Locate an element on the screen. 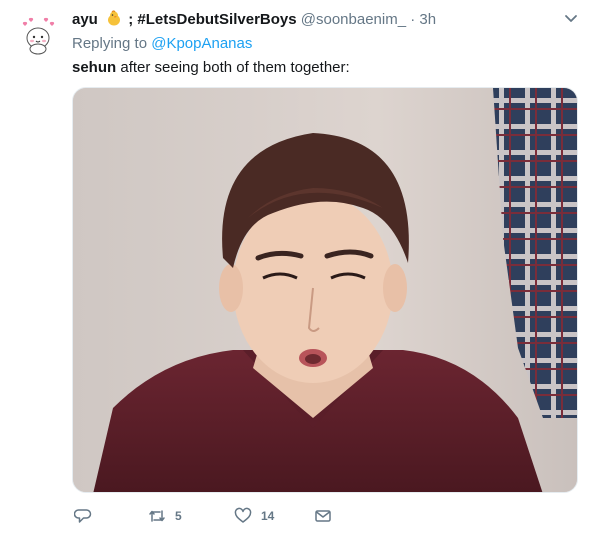 This screenshot has height=534, width=590. replying-to-label: Replying to is located at coordinates (110, 43).